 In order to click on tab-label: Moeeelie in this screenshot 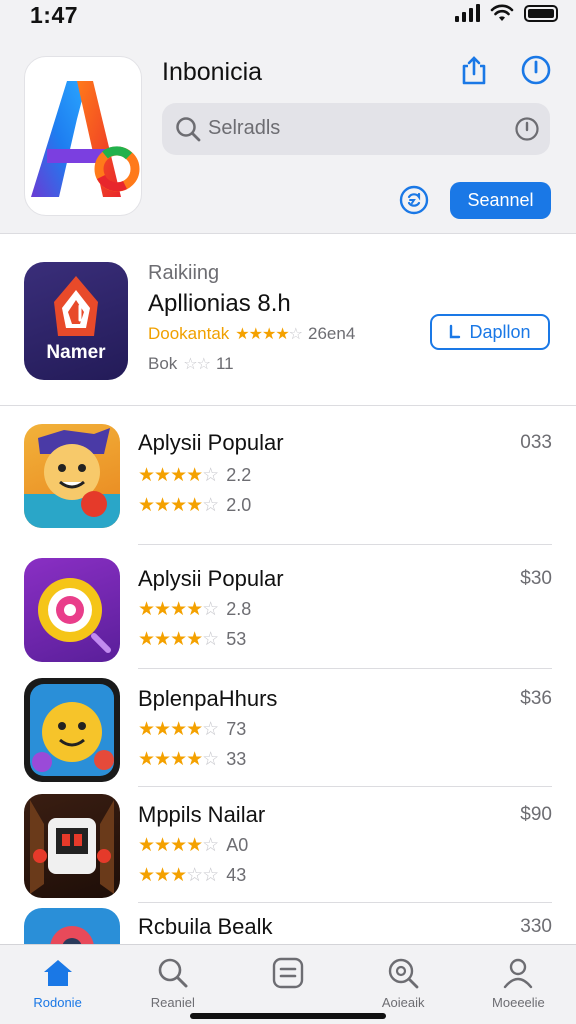, I will do `click(518, 1002)`.